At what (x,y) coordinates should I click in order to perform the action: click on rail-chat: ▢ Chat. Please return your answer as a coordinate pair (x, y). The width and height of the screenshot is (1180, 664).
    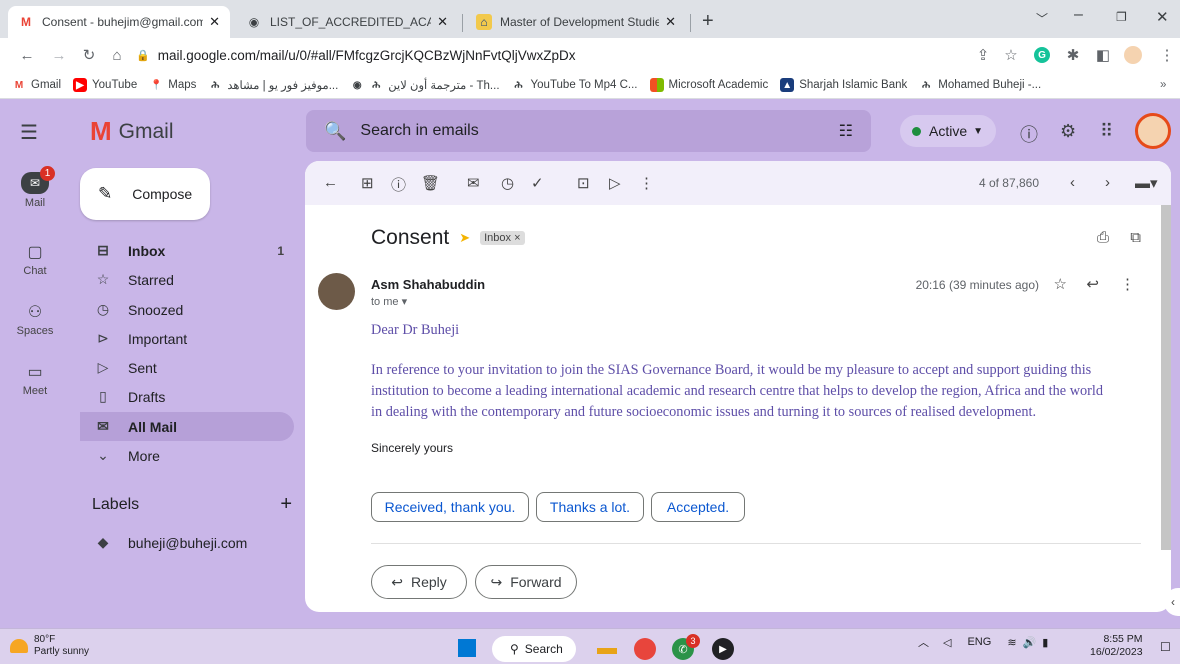
    Looking at the image, I should click on (35, 259).